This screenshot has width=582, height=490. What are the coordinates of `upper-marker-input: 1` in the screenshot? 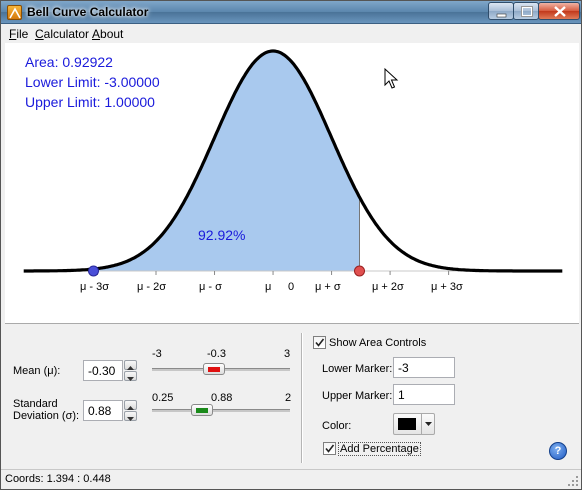 It's located at (424, 394).